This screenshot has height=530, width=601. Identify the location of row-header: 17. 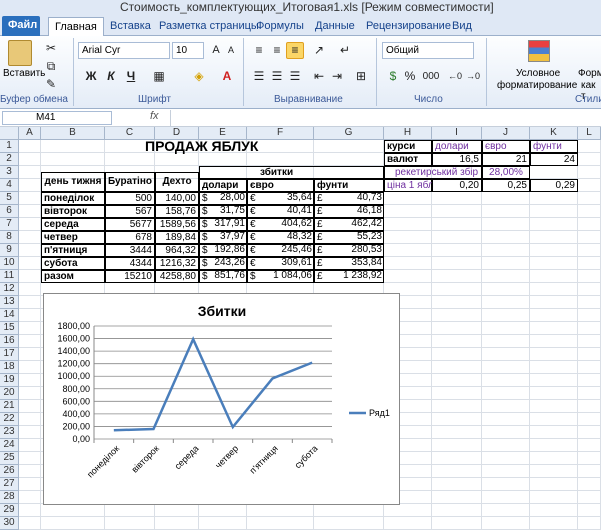
(9, 354).